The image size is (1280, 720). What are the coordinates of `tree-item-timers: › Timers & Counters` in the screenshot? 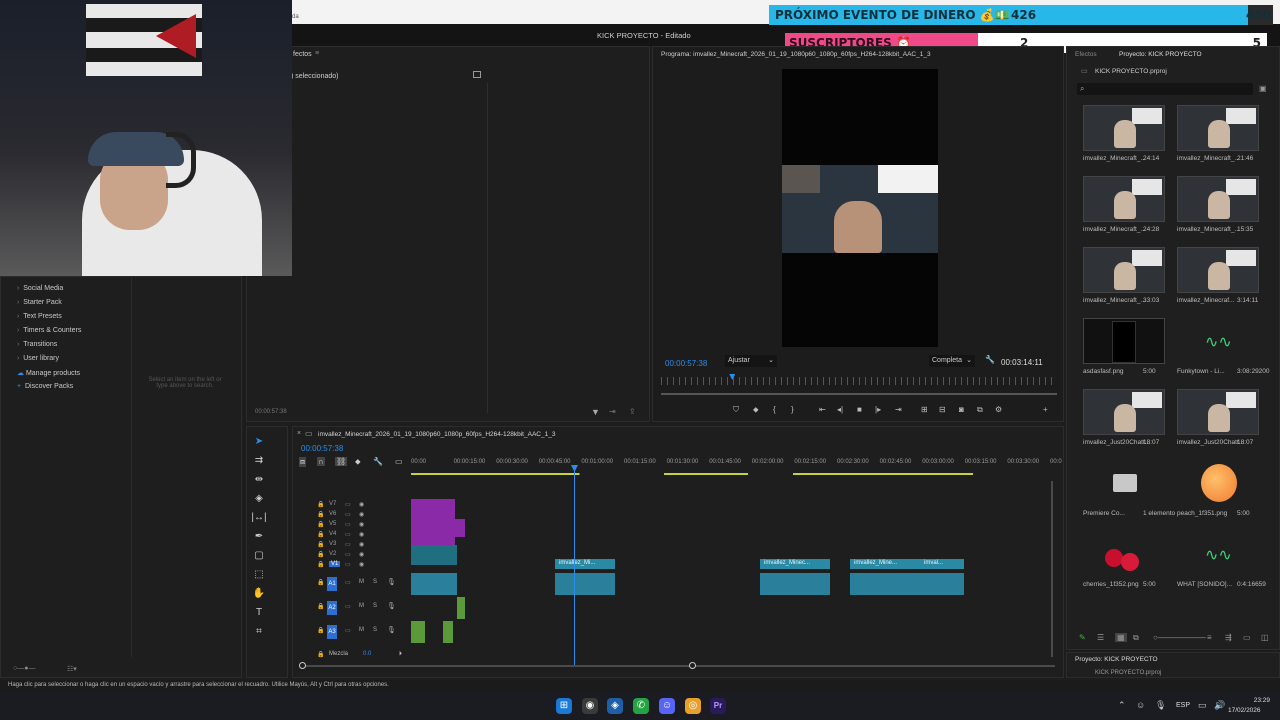 It's located at (49, 330).